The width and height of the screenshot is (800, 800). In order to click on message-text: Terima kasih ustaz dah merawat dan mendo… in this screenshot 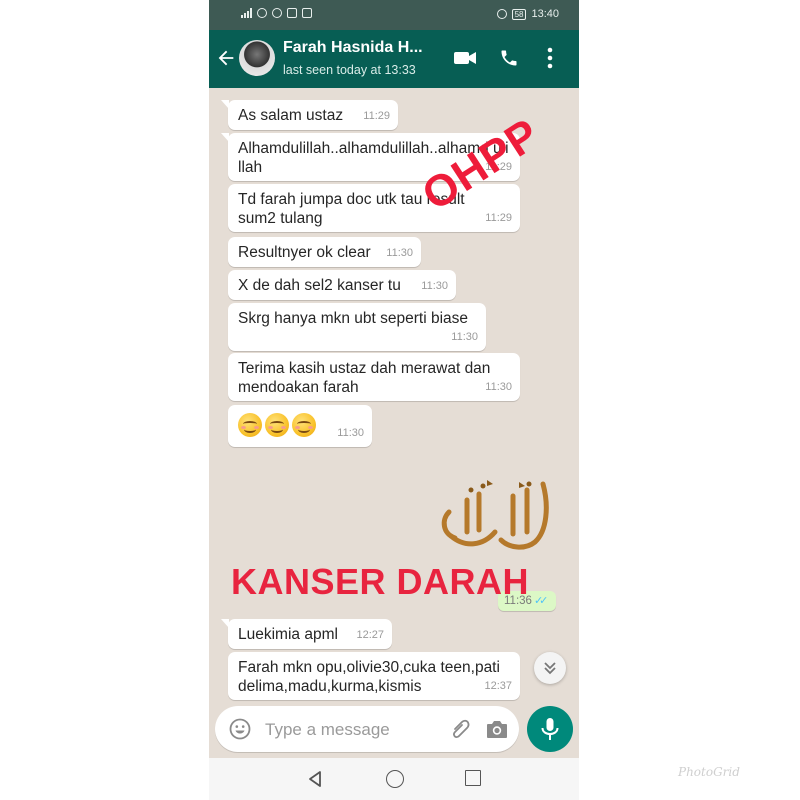, I will do `click(364, 378)`.